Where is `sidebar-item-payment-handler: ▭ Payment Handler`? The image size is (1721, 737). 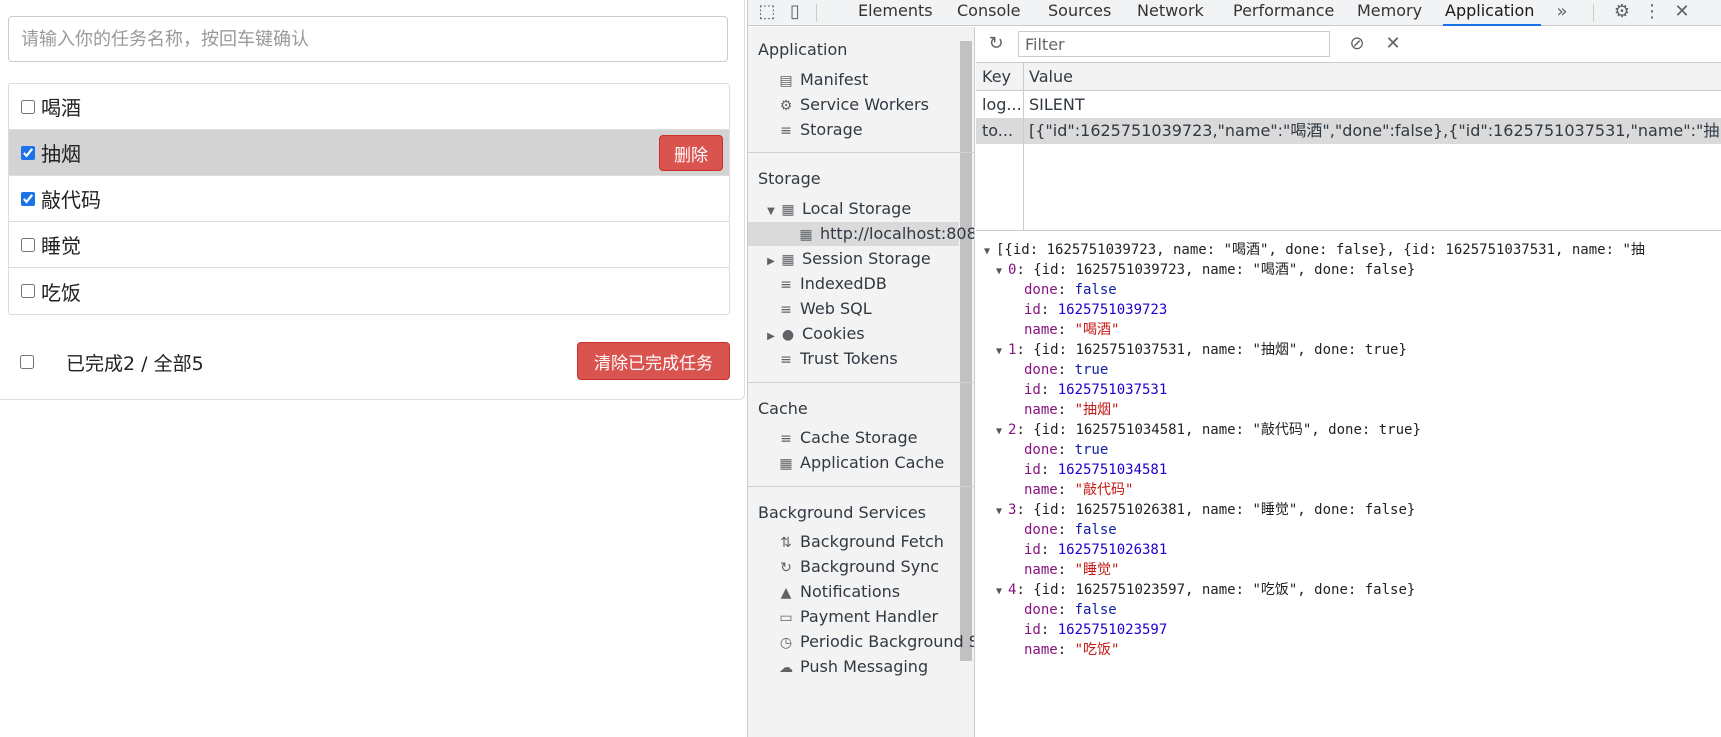
sidebar-item-payment-handler: ▭ Payment Handler is located at coordinates (857, 617).